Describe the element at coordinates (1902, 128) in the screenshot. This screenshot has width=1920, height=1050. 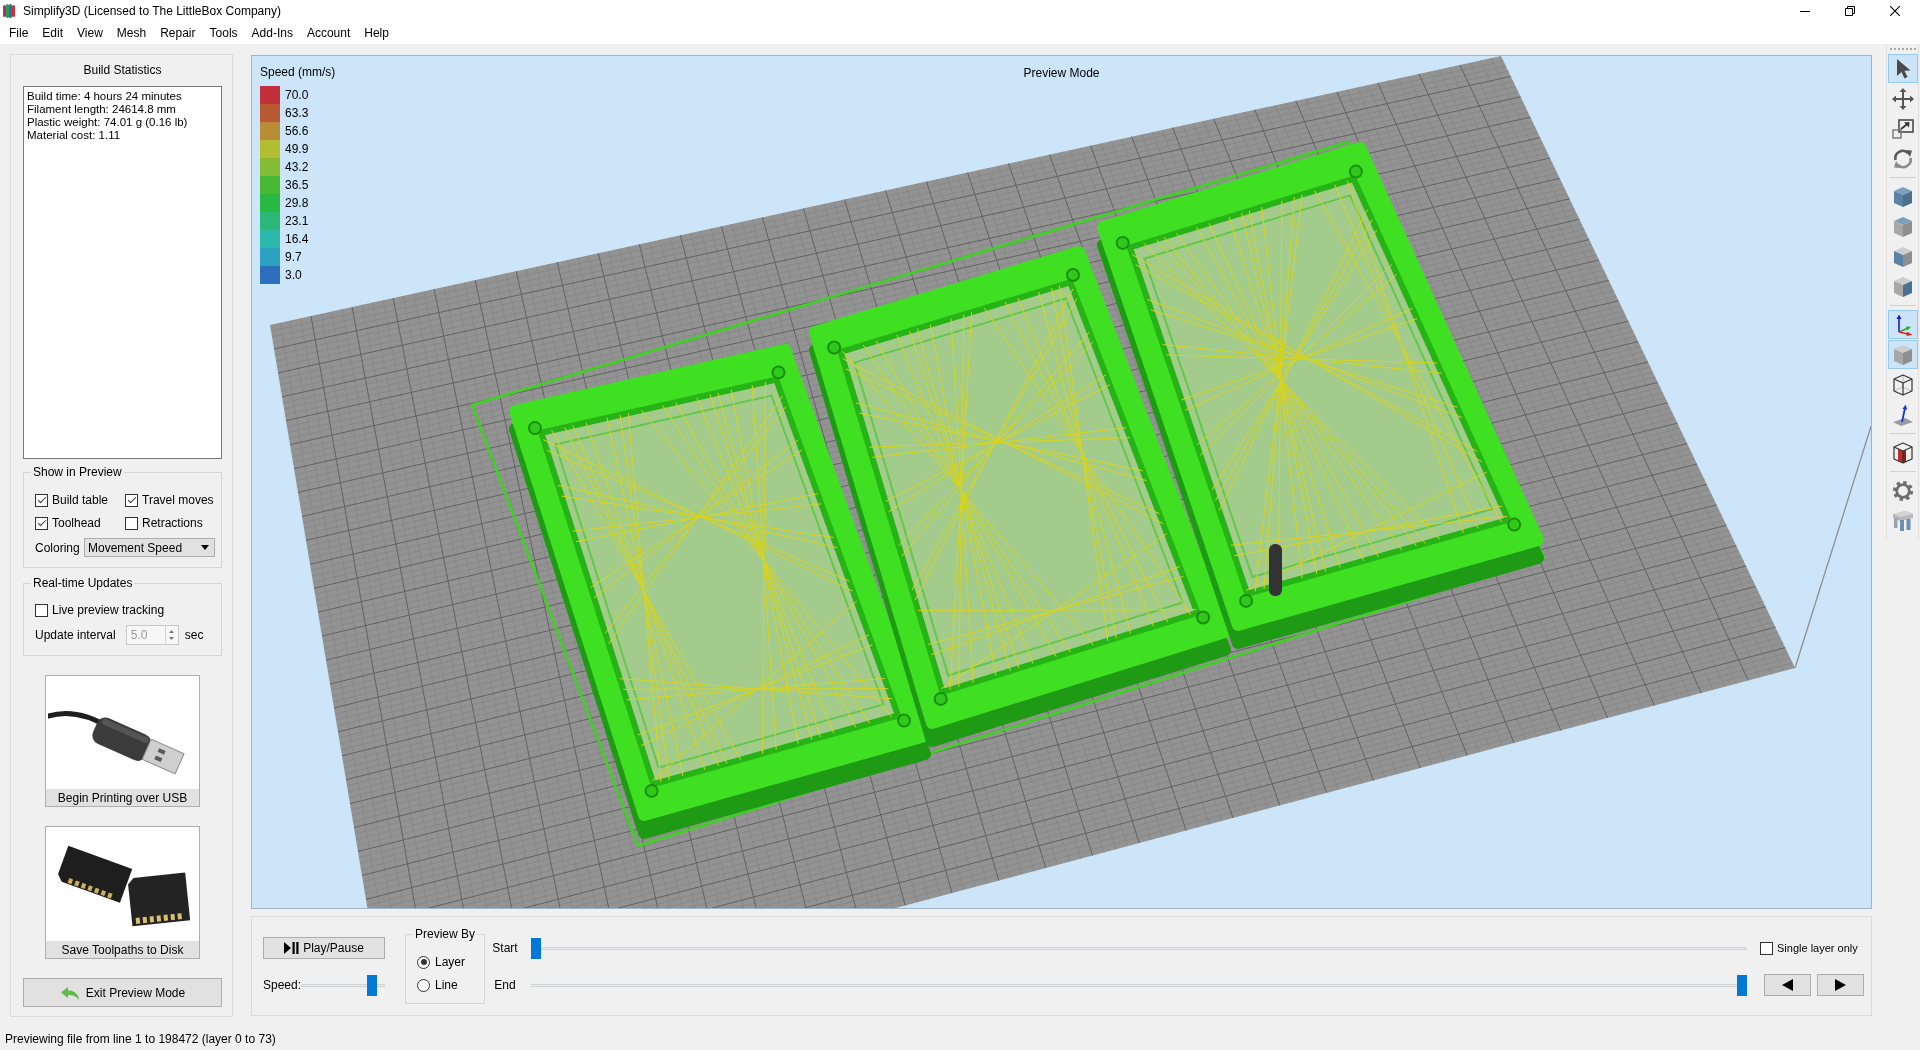
I see `resize-icon` at that location.